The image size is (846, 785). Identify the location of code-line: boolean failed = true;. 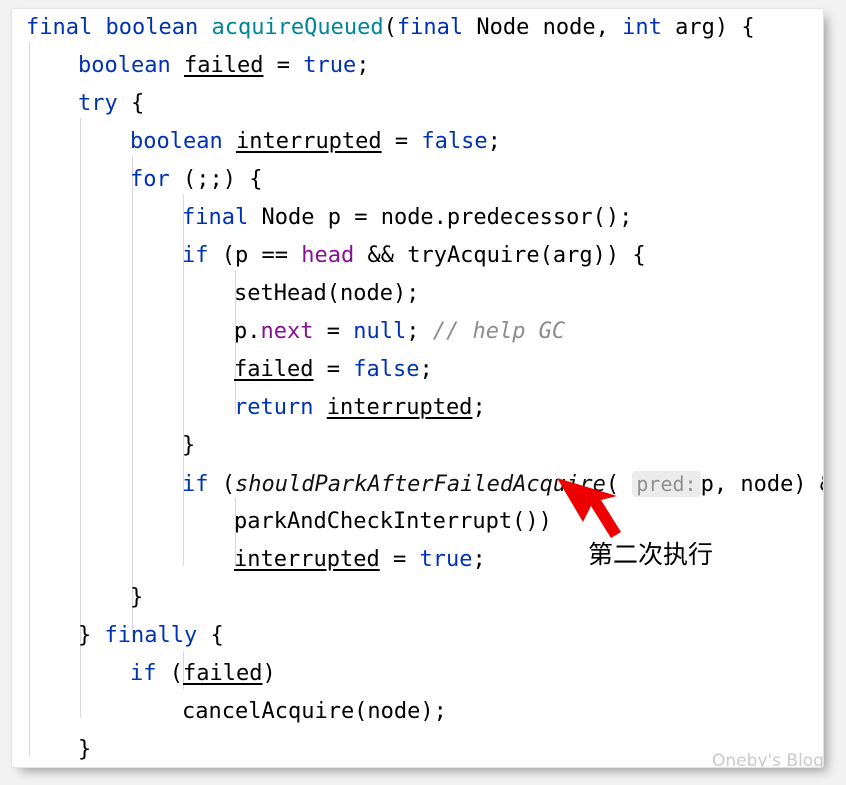
(417, 66).